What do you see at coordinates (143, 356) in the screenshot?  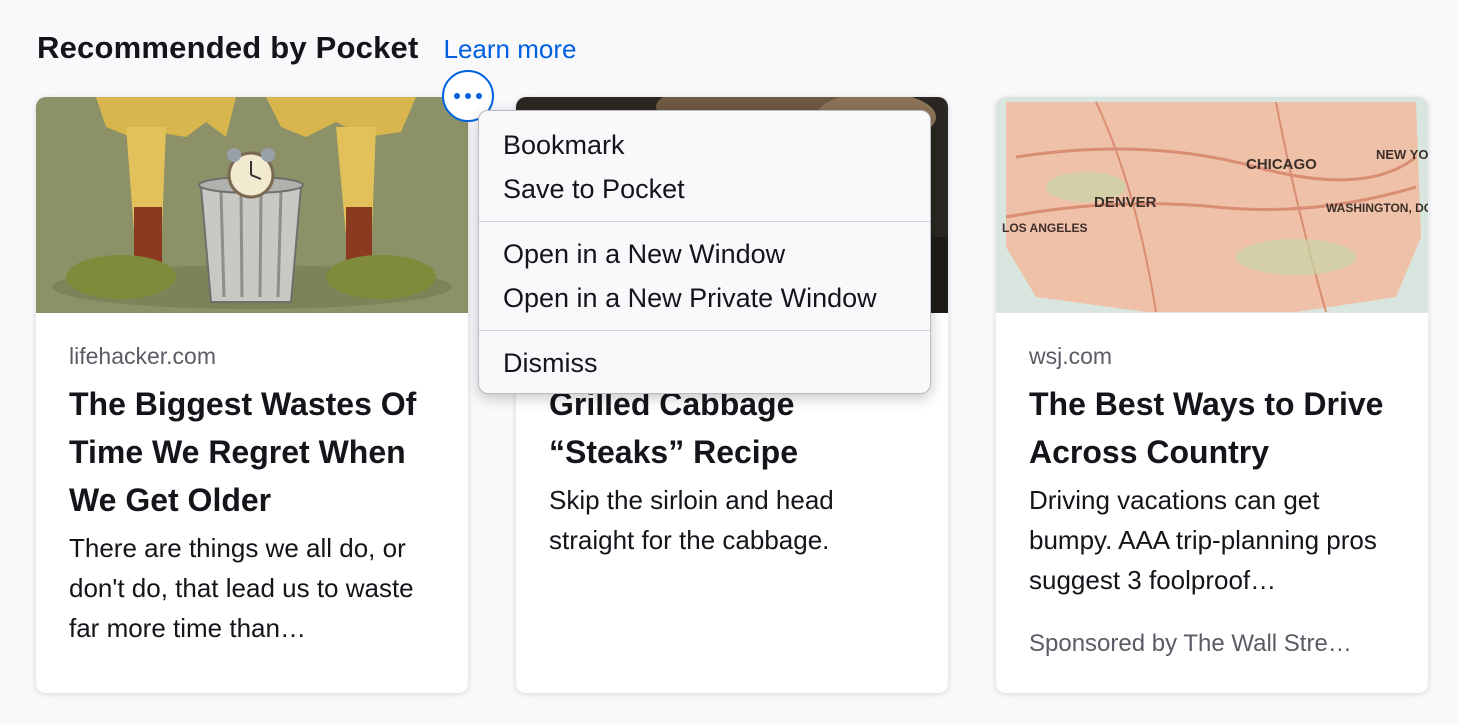 I see `card-source: lifehacker.com` at bounding box center [143, 356].